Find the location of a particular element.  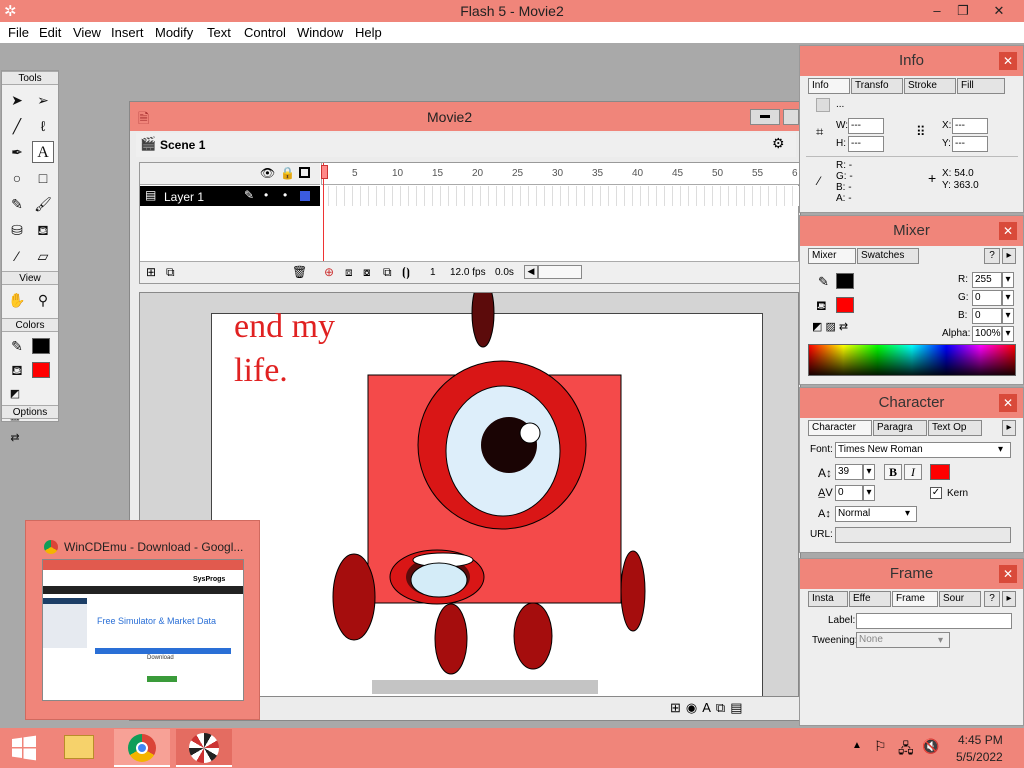

pen-tool-icon: ✒ is located at coordinates (17, 152).